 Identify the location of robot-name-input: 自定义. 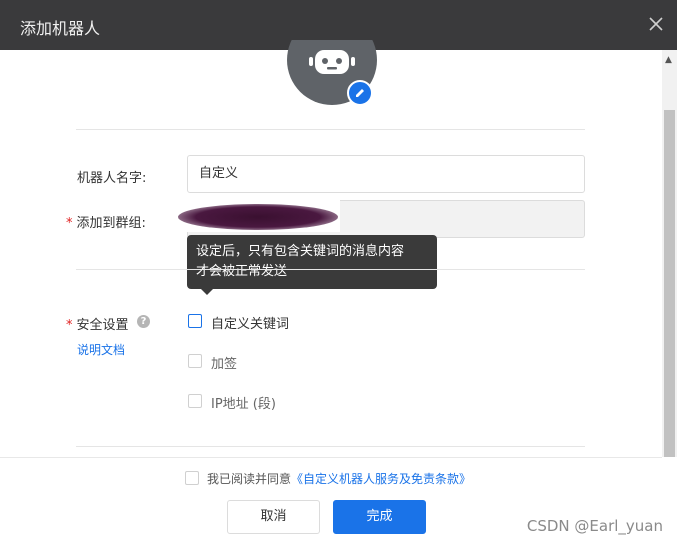
(386, 174).